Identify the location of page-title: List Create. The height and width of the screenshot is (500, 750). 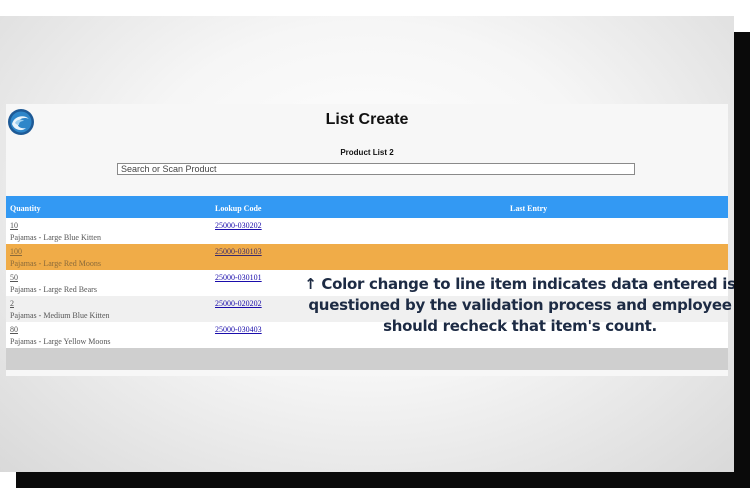
(367, 119).